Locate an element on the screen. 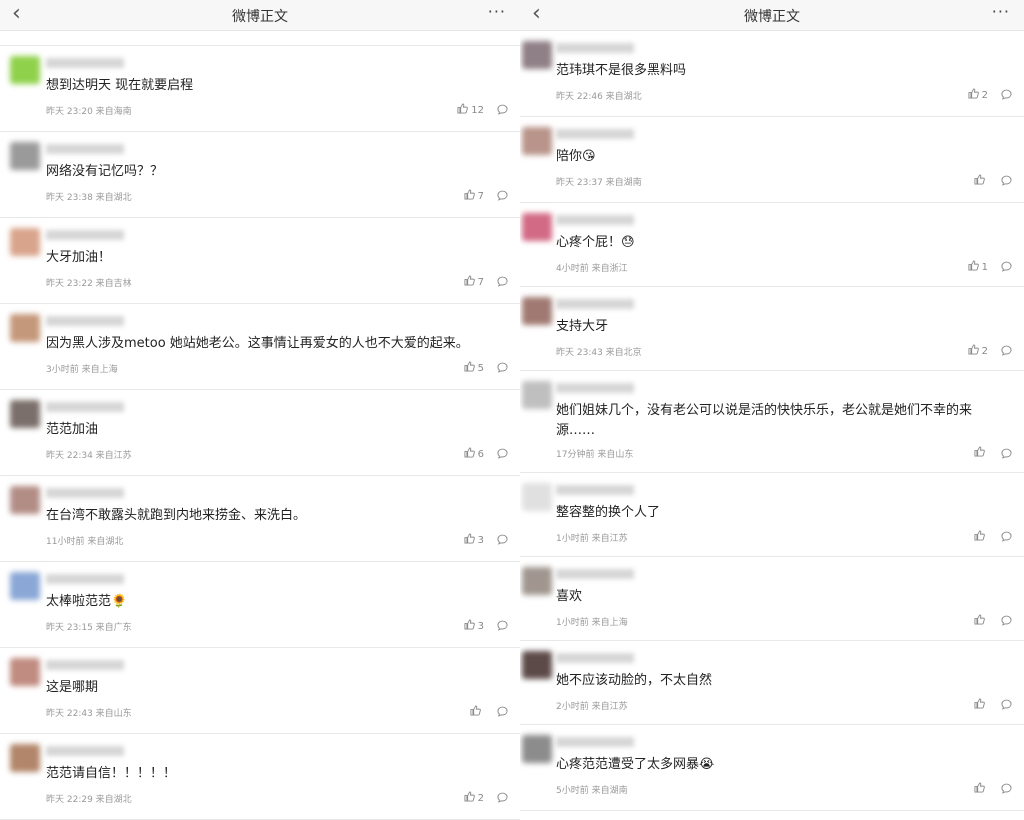 Image resolution: width=1024 pixels, height=820 pixels. comment-item: 心疼范范遭受了太多网暴😭 5小时前 来自湖南 is located at coordinates (772, 768).